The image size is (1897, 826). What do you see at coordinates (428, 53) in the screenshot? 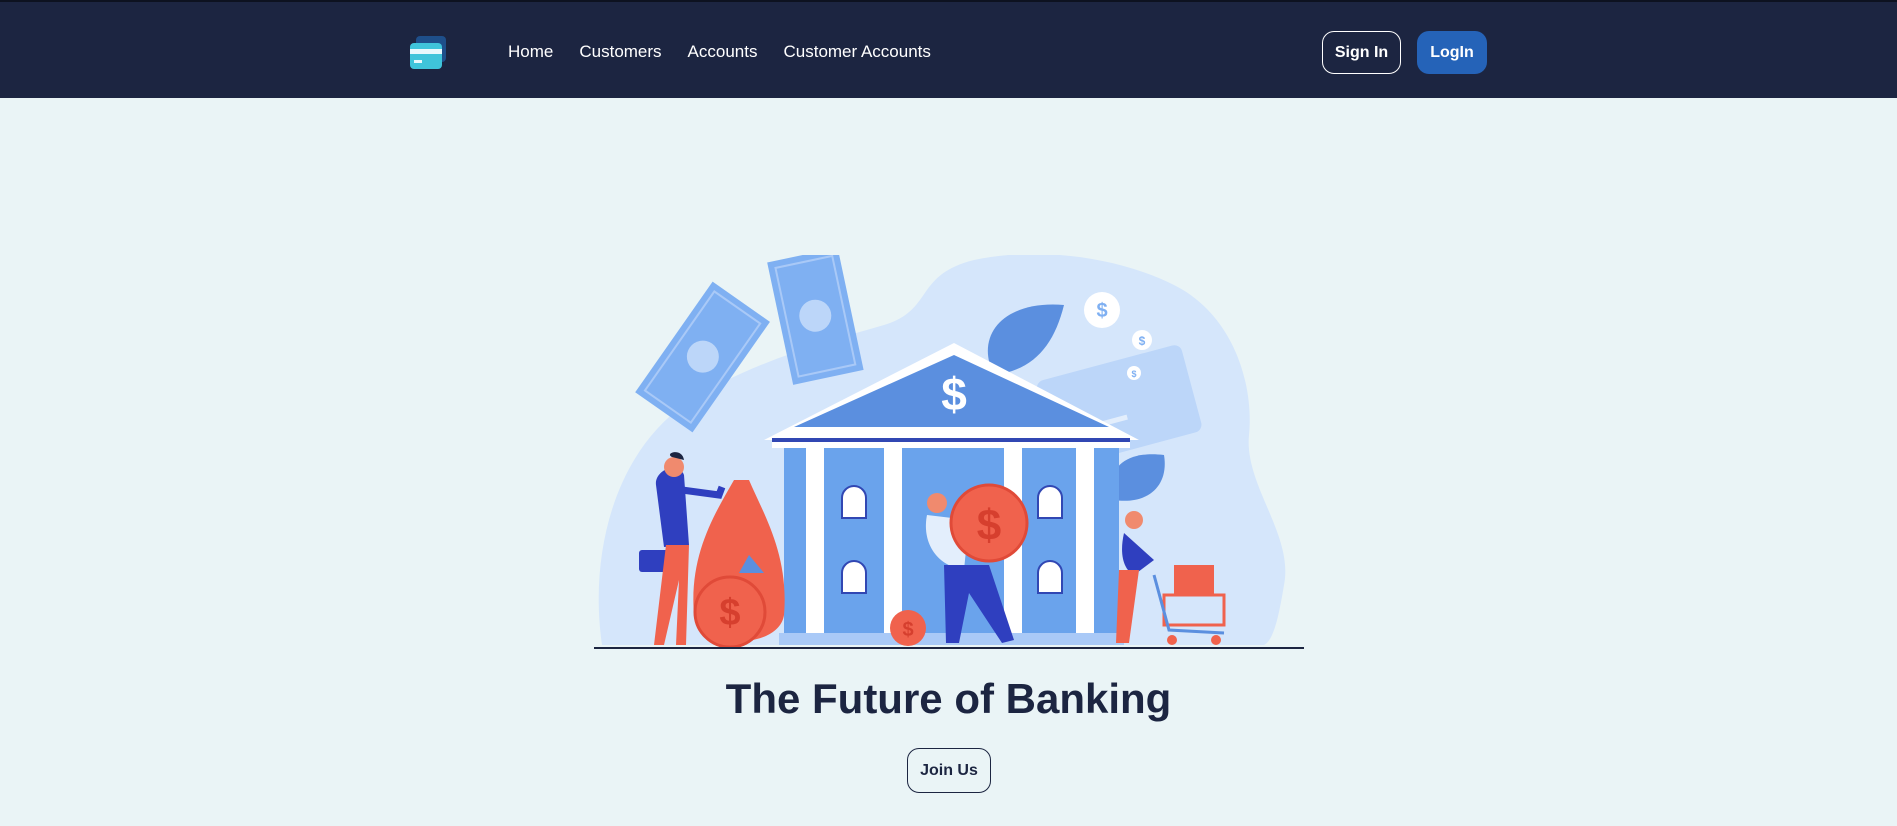
I see `credit-card-icon` at bounding box center [428, 53].